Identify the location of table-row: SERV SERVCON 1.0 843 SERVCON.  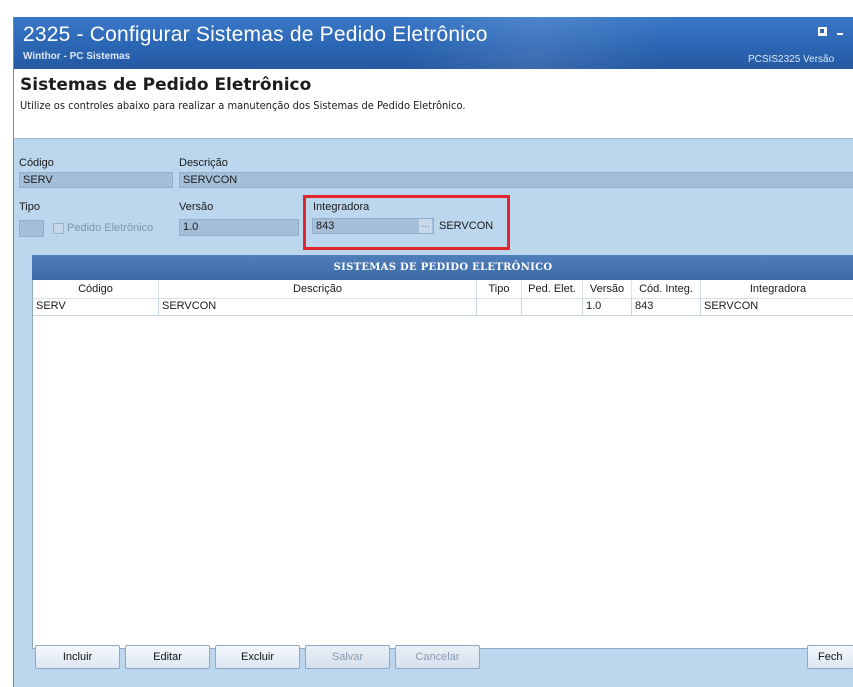
(443, 307).